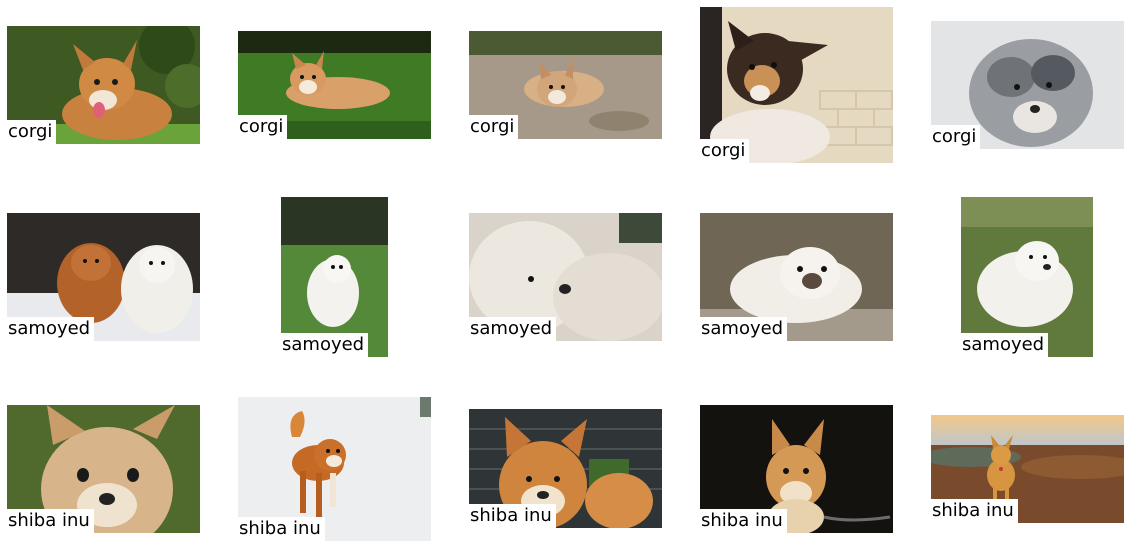 Image resolution: width=1130 pixels, height=548 pixels. Describe the element at coordinates (796, 469) in the screenshot. I see `photo-shiba-4: shiba inu` at that location.